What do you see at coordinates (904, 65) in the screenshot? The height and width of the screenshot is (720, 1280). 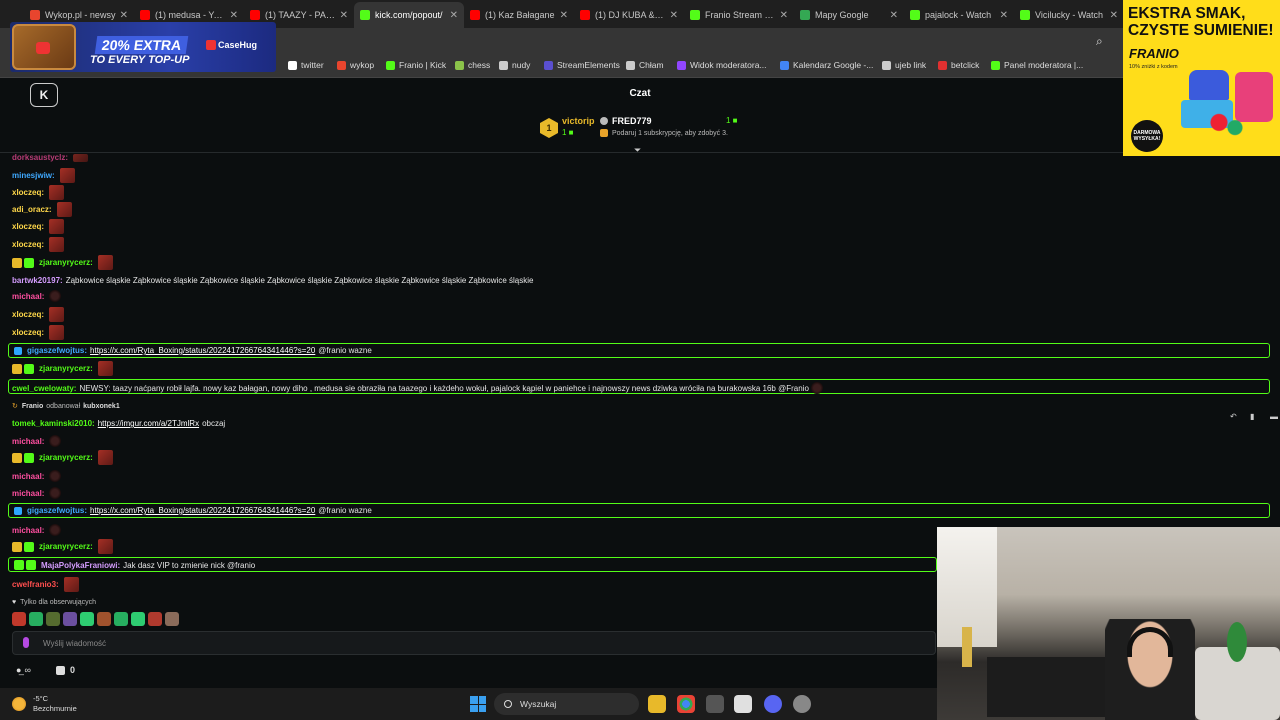 I see `bookmark-ujeb-link: ujeb link` at bounding box center [904, 65].